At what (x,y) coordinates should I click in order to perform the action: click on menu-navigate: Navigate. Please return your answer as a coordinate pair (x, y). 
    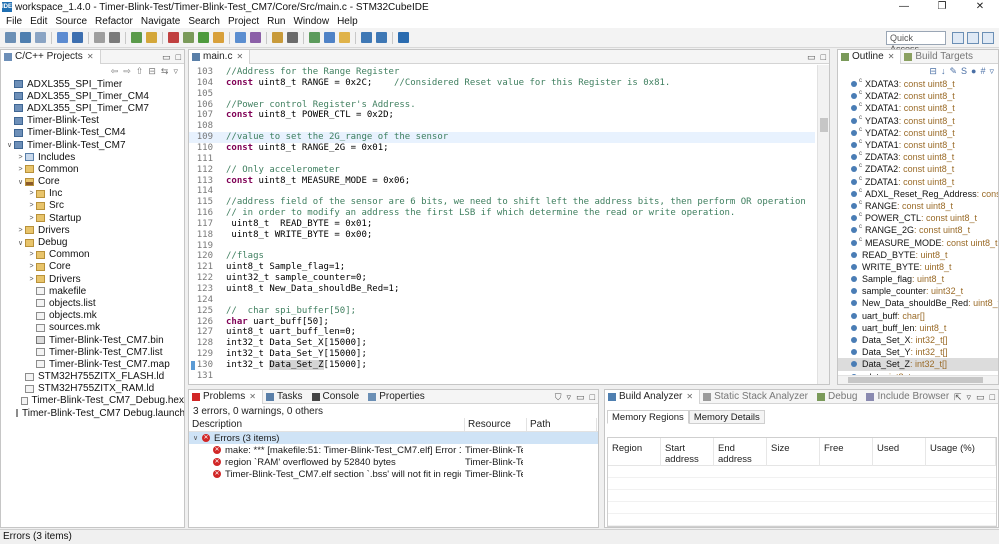
    Looking at the image, I should click on (160, 21).